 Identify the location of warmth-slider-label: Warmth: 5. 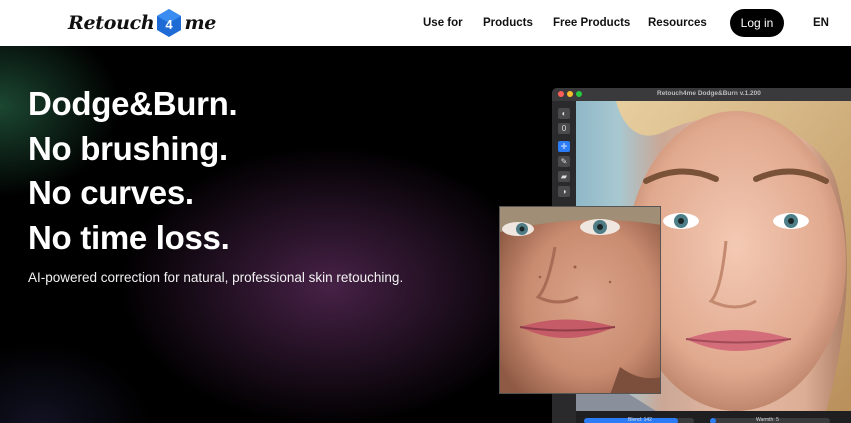
(767, 420).